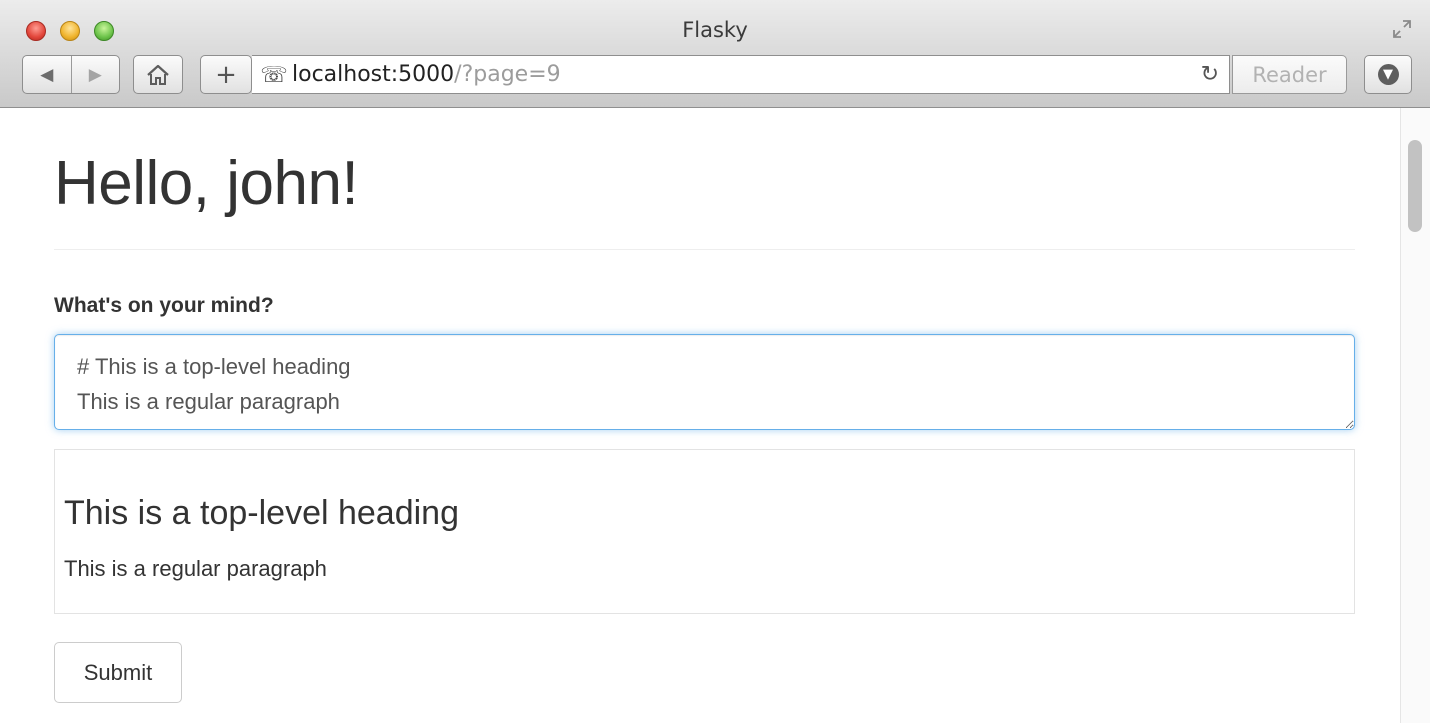  I want to click on submit-button: Submit, so click(118, 672).